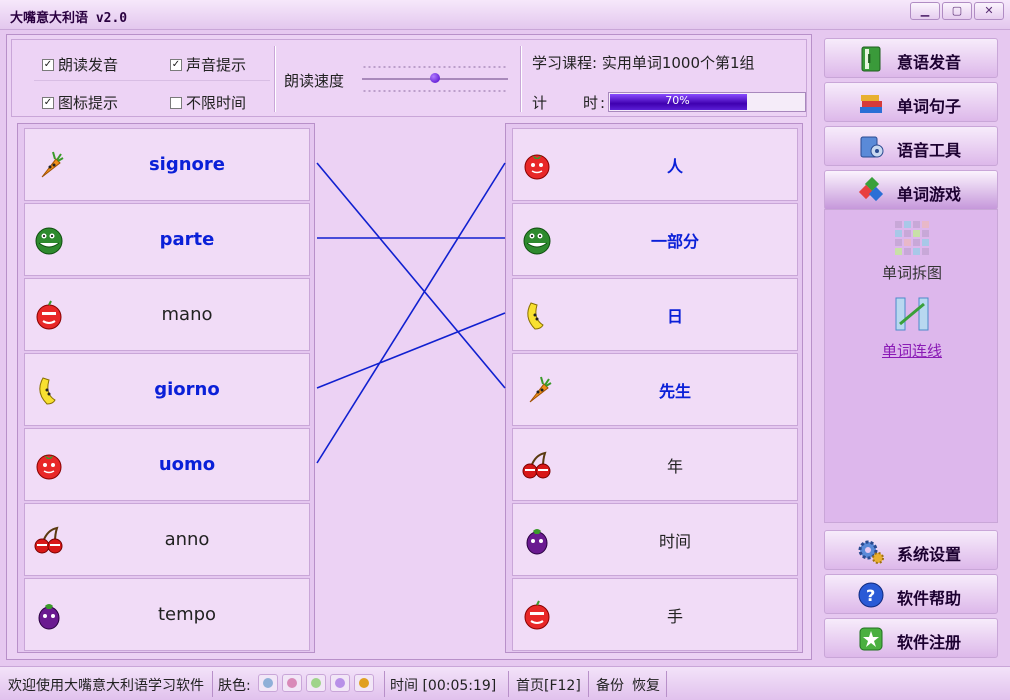 This screenshot has width=1010, height=700. Describe the element at coordinates (610, 685) in the screenshot. I see `backup-button: 备份` at that location.